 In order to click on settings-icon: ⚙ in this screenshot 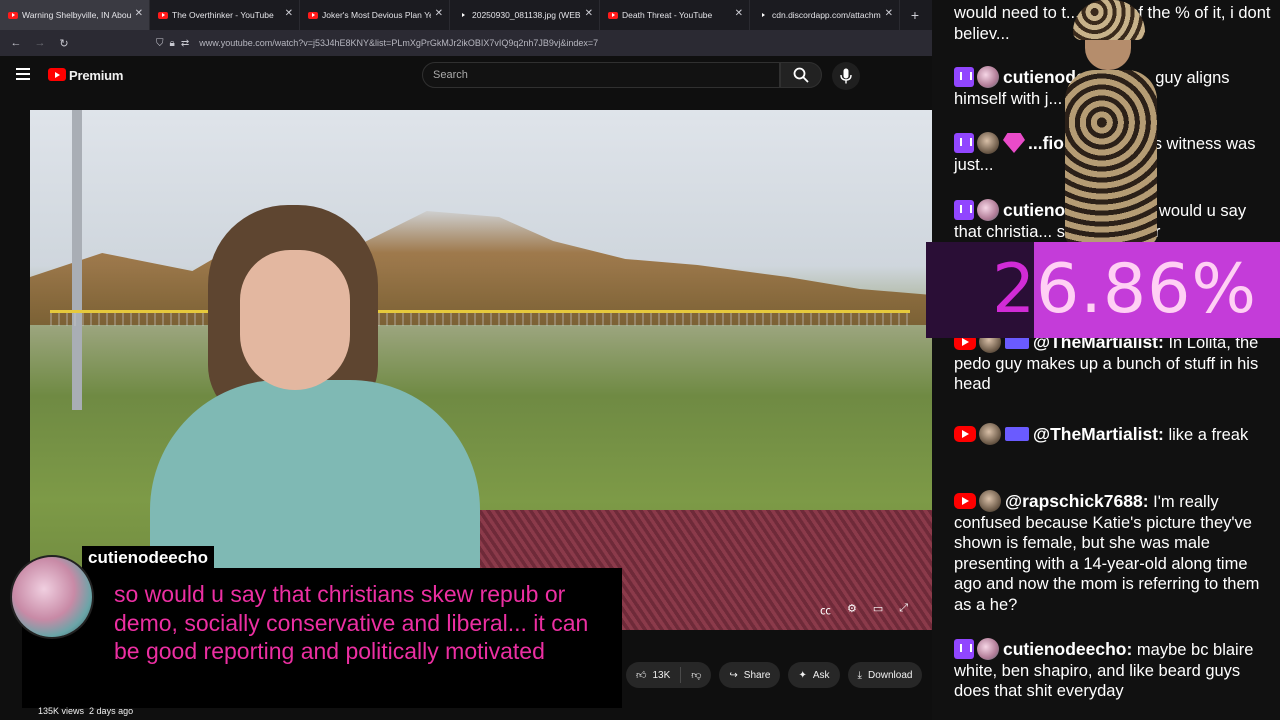, I will do `click(852, 610)`.